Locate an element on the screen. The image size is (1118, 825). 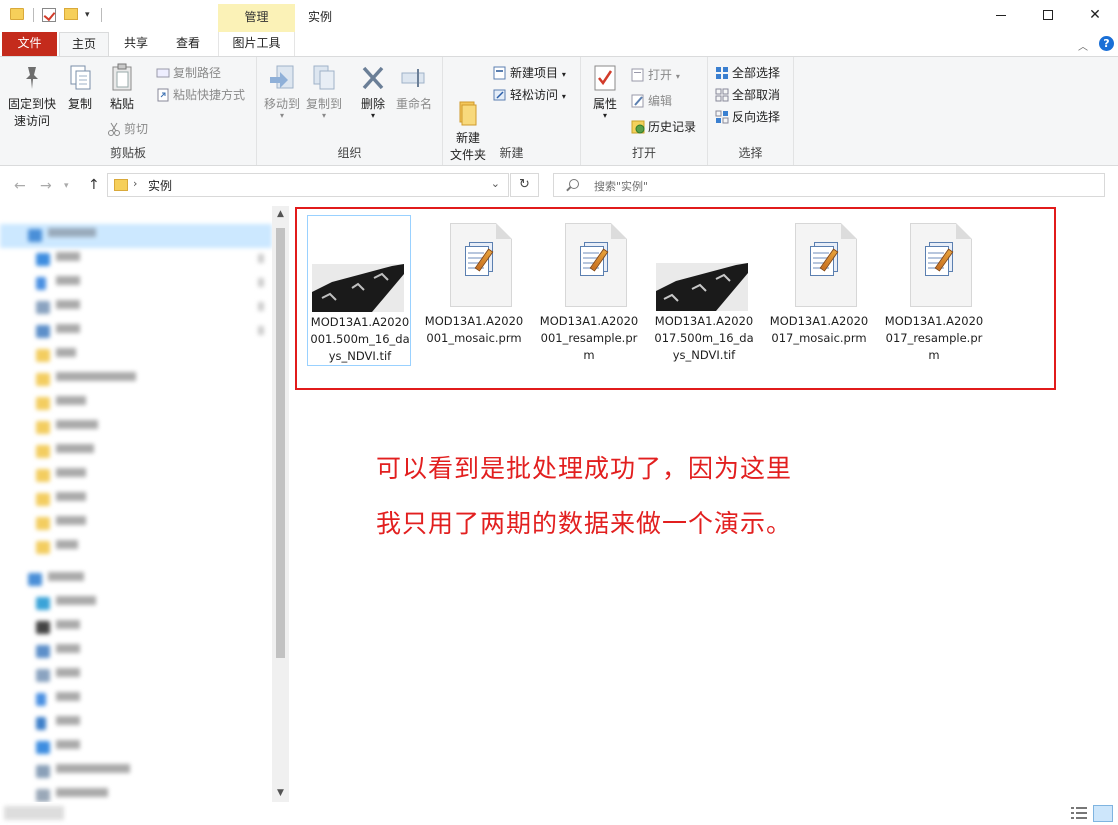
recent-locations-chevron-icon: ▾ is located at coordinates (66, 186).